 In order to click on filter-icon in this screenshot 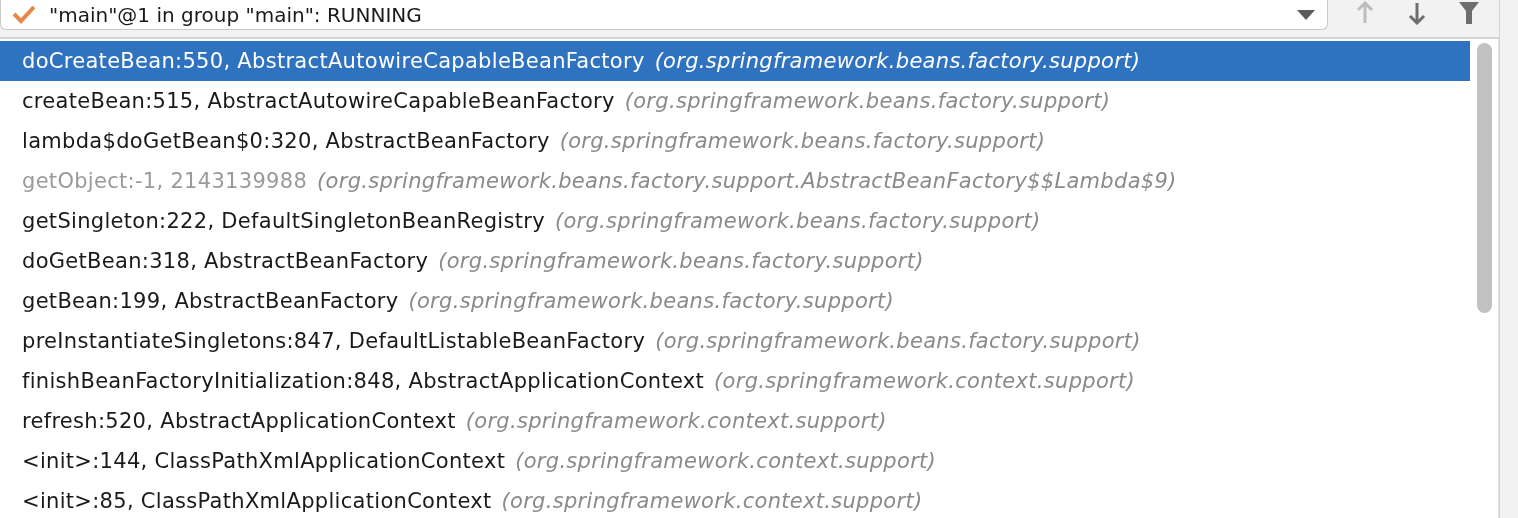, I will do `click(1469, 13)`.